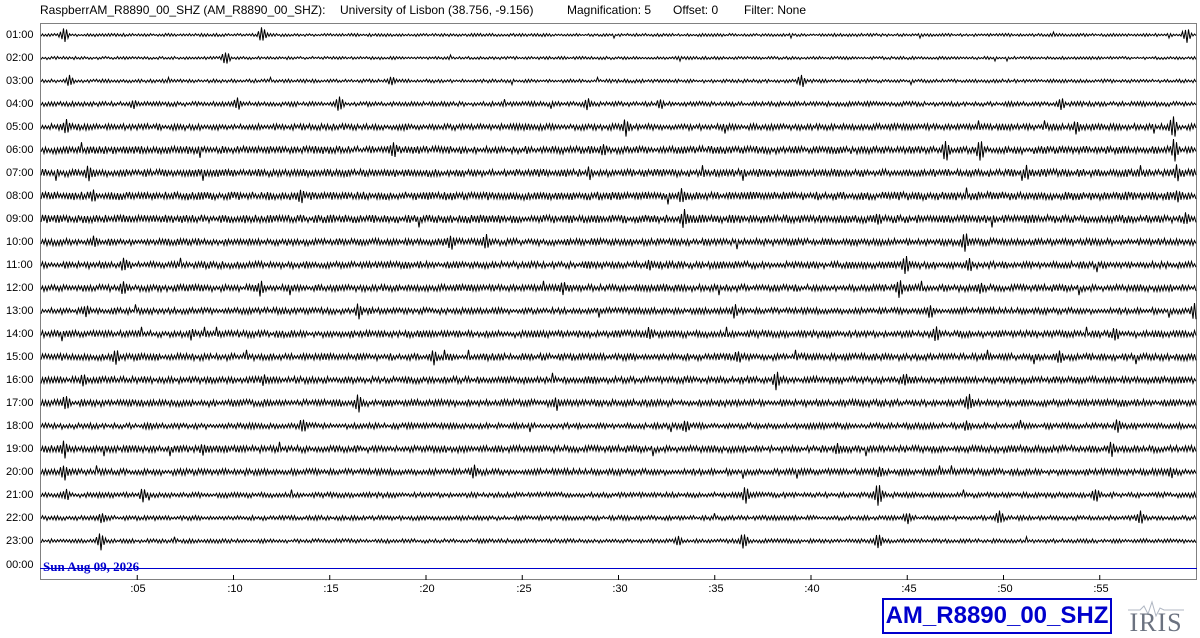 The image size is (1200, 638). Describe the element at coordinates (20, 150) in the screenshot. I see `hour-label: 06:00` at that location.